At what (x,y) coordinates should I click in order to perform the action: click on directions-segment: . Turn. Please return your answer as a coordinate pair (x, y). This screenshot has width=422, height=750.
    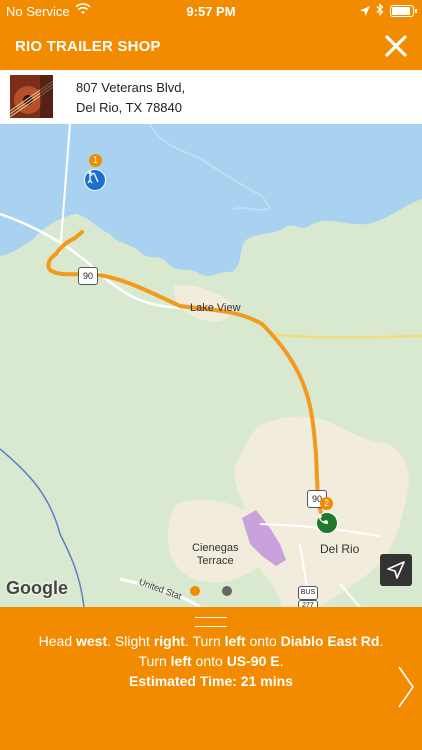
    Looking at the image, I should click on (204, 641).